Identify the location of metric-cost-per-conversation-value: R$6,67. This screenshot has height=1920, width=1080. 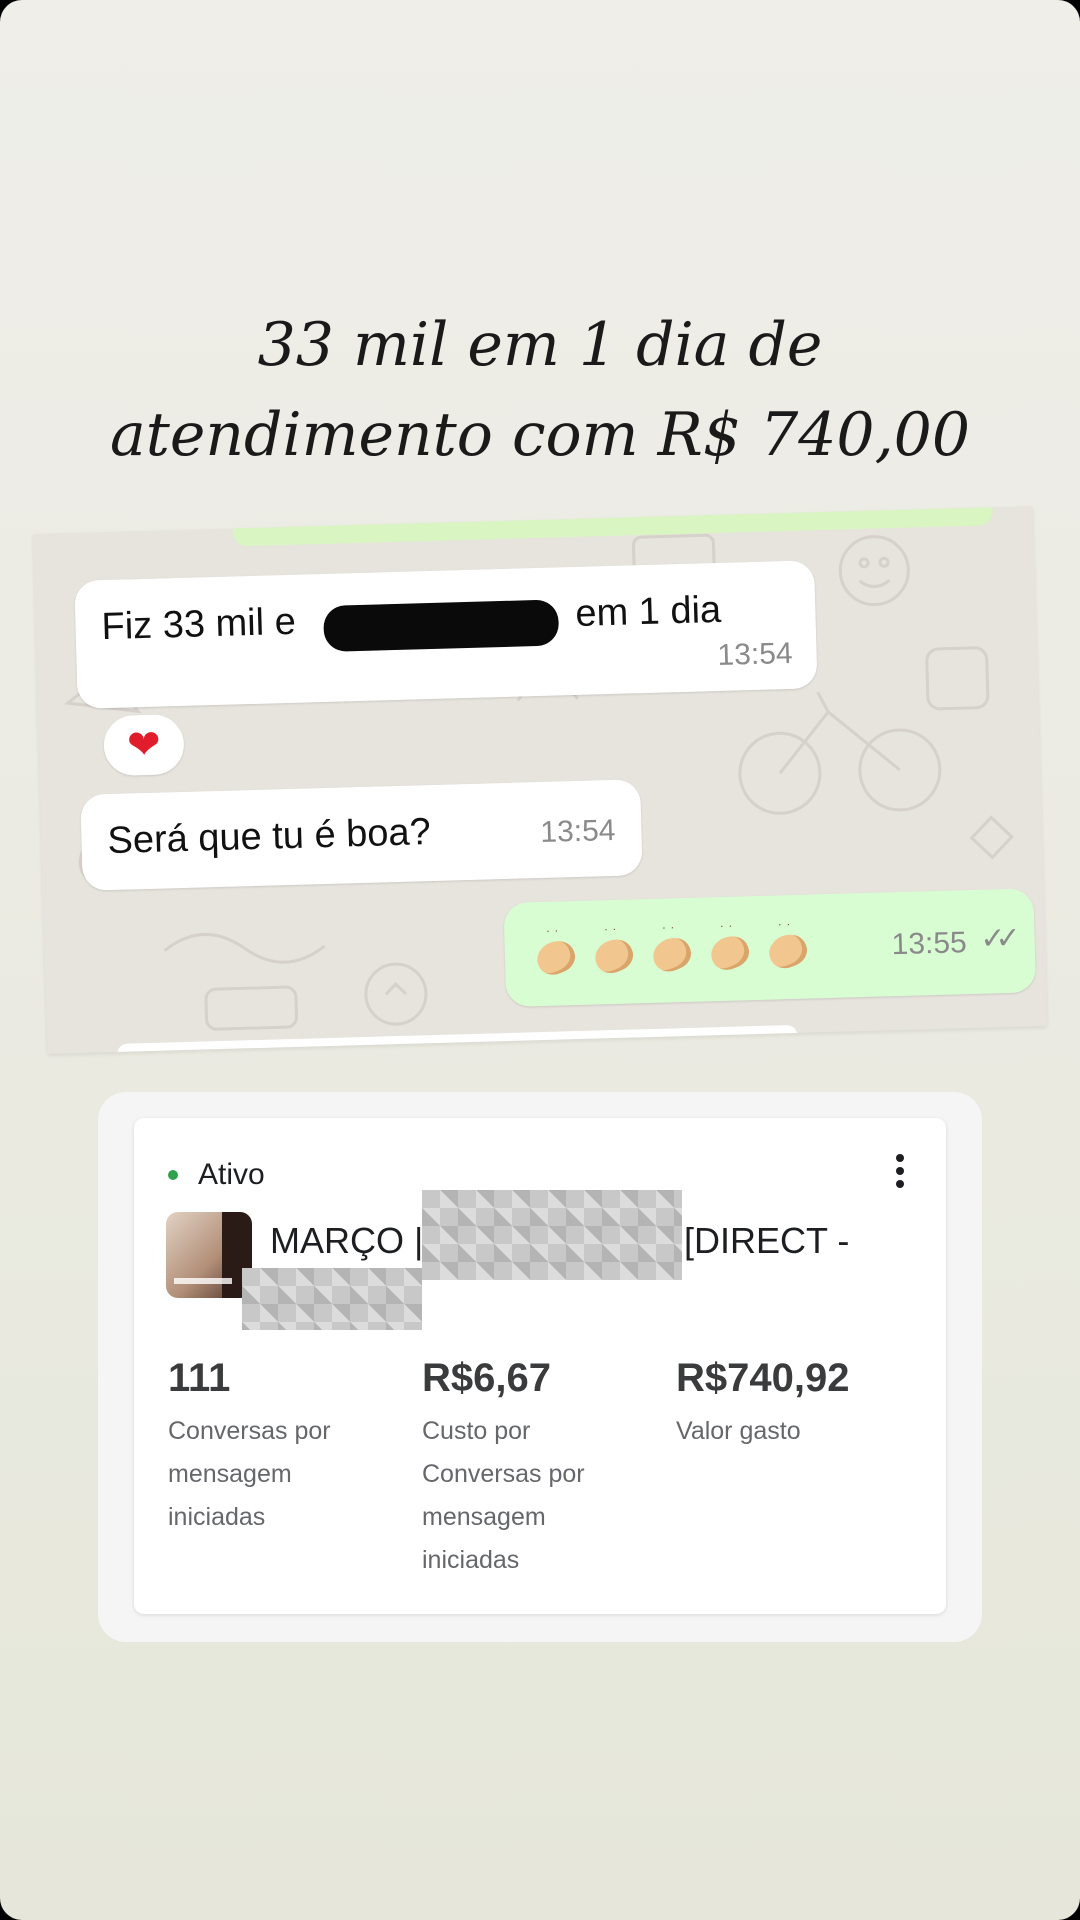
(486, 1378).